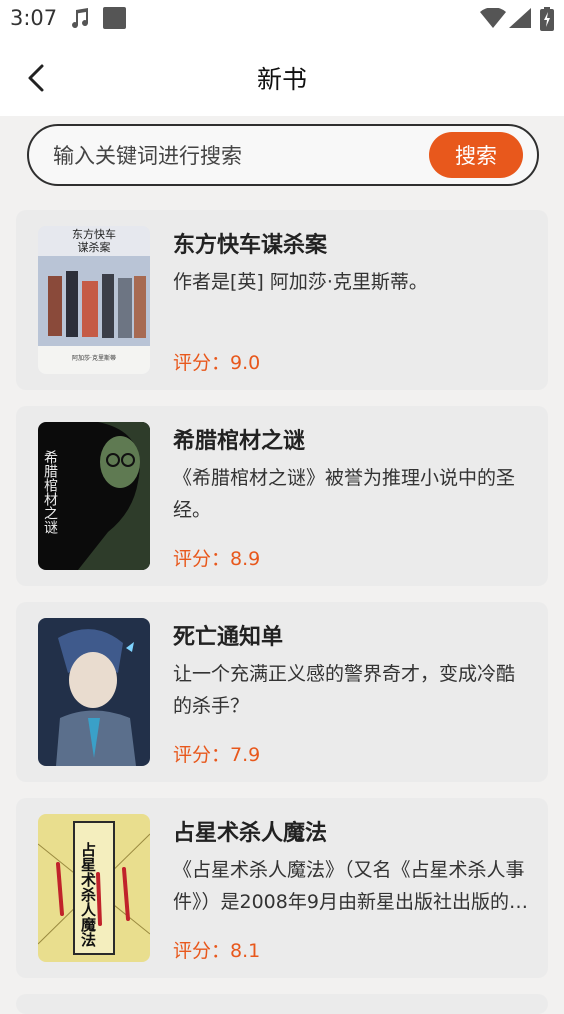  I want to click on book-rating: 评分：8.1, so click(217, 951).